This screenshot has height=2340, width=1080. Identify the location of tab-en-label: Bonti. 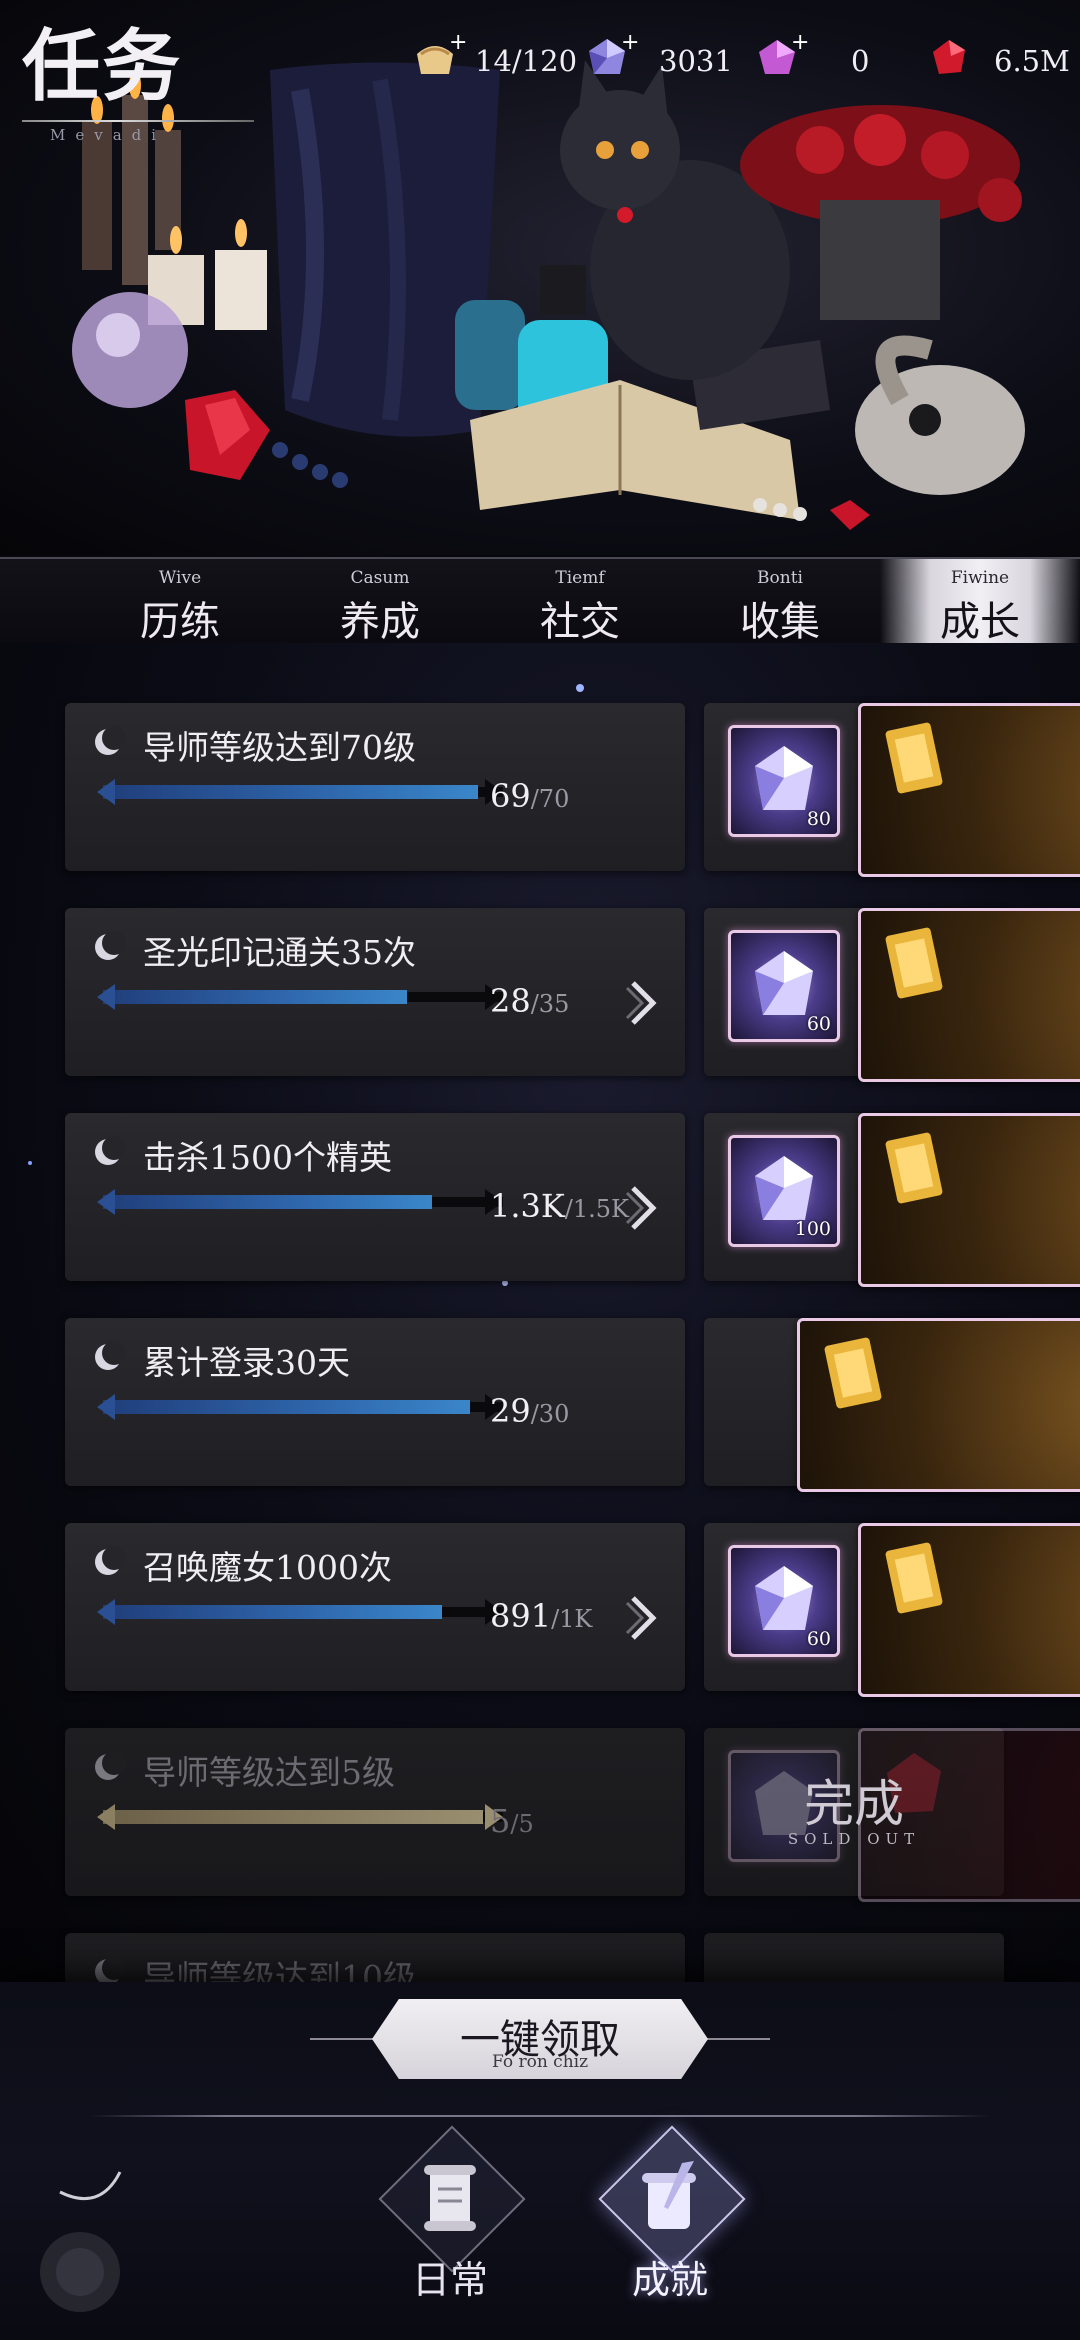
(780, 578).